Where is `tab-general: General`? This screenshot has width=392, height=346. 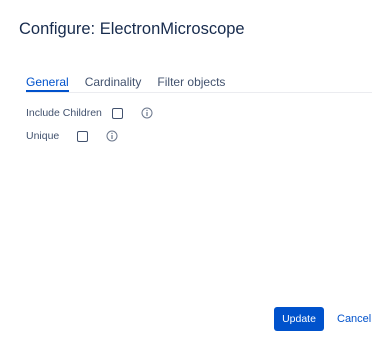 tab-general: General is located at coordinates (47, 82).